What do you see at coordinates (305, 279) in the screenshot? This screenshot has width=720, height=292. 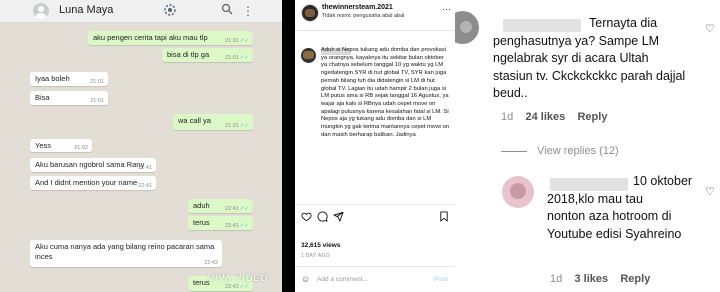 I see `emoji-icon: ☺` at bounding box center [305, 279].